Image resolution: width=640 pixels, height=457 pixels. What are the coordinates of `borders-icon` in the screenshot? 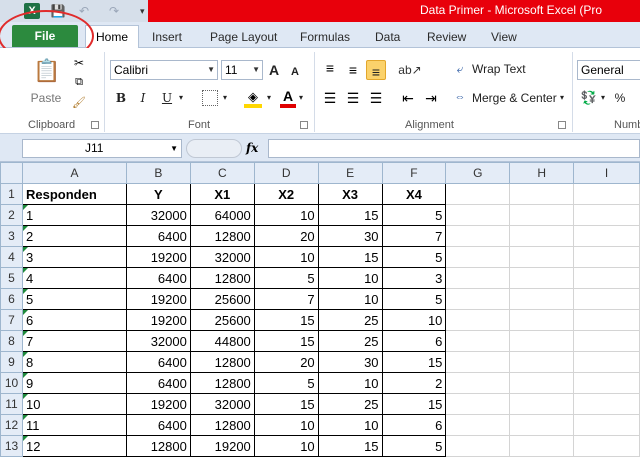 It's located at (210, 98).